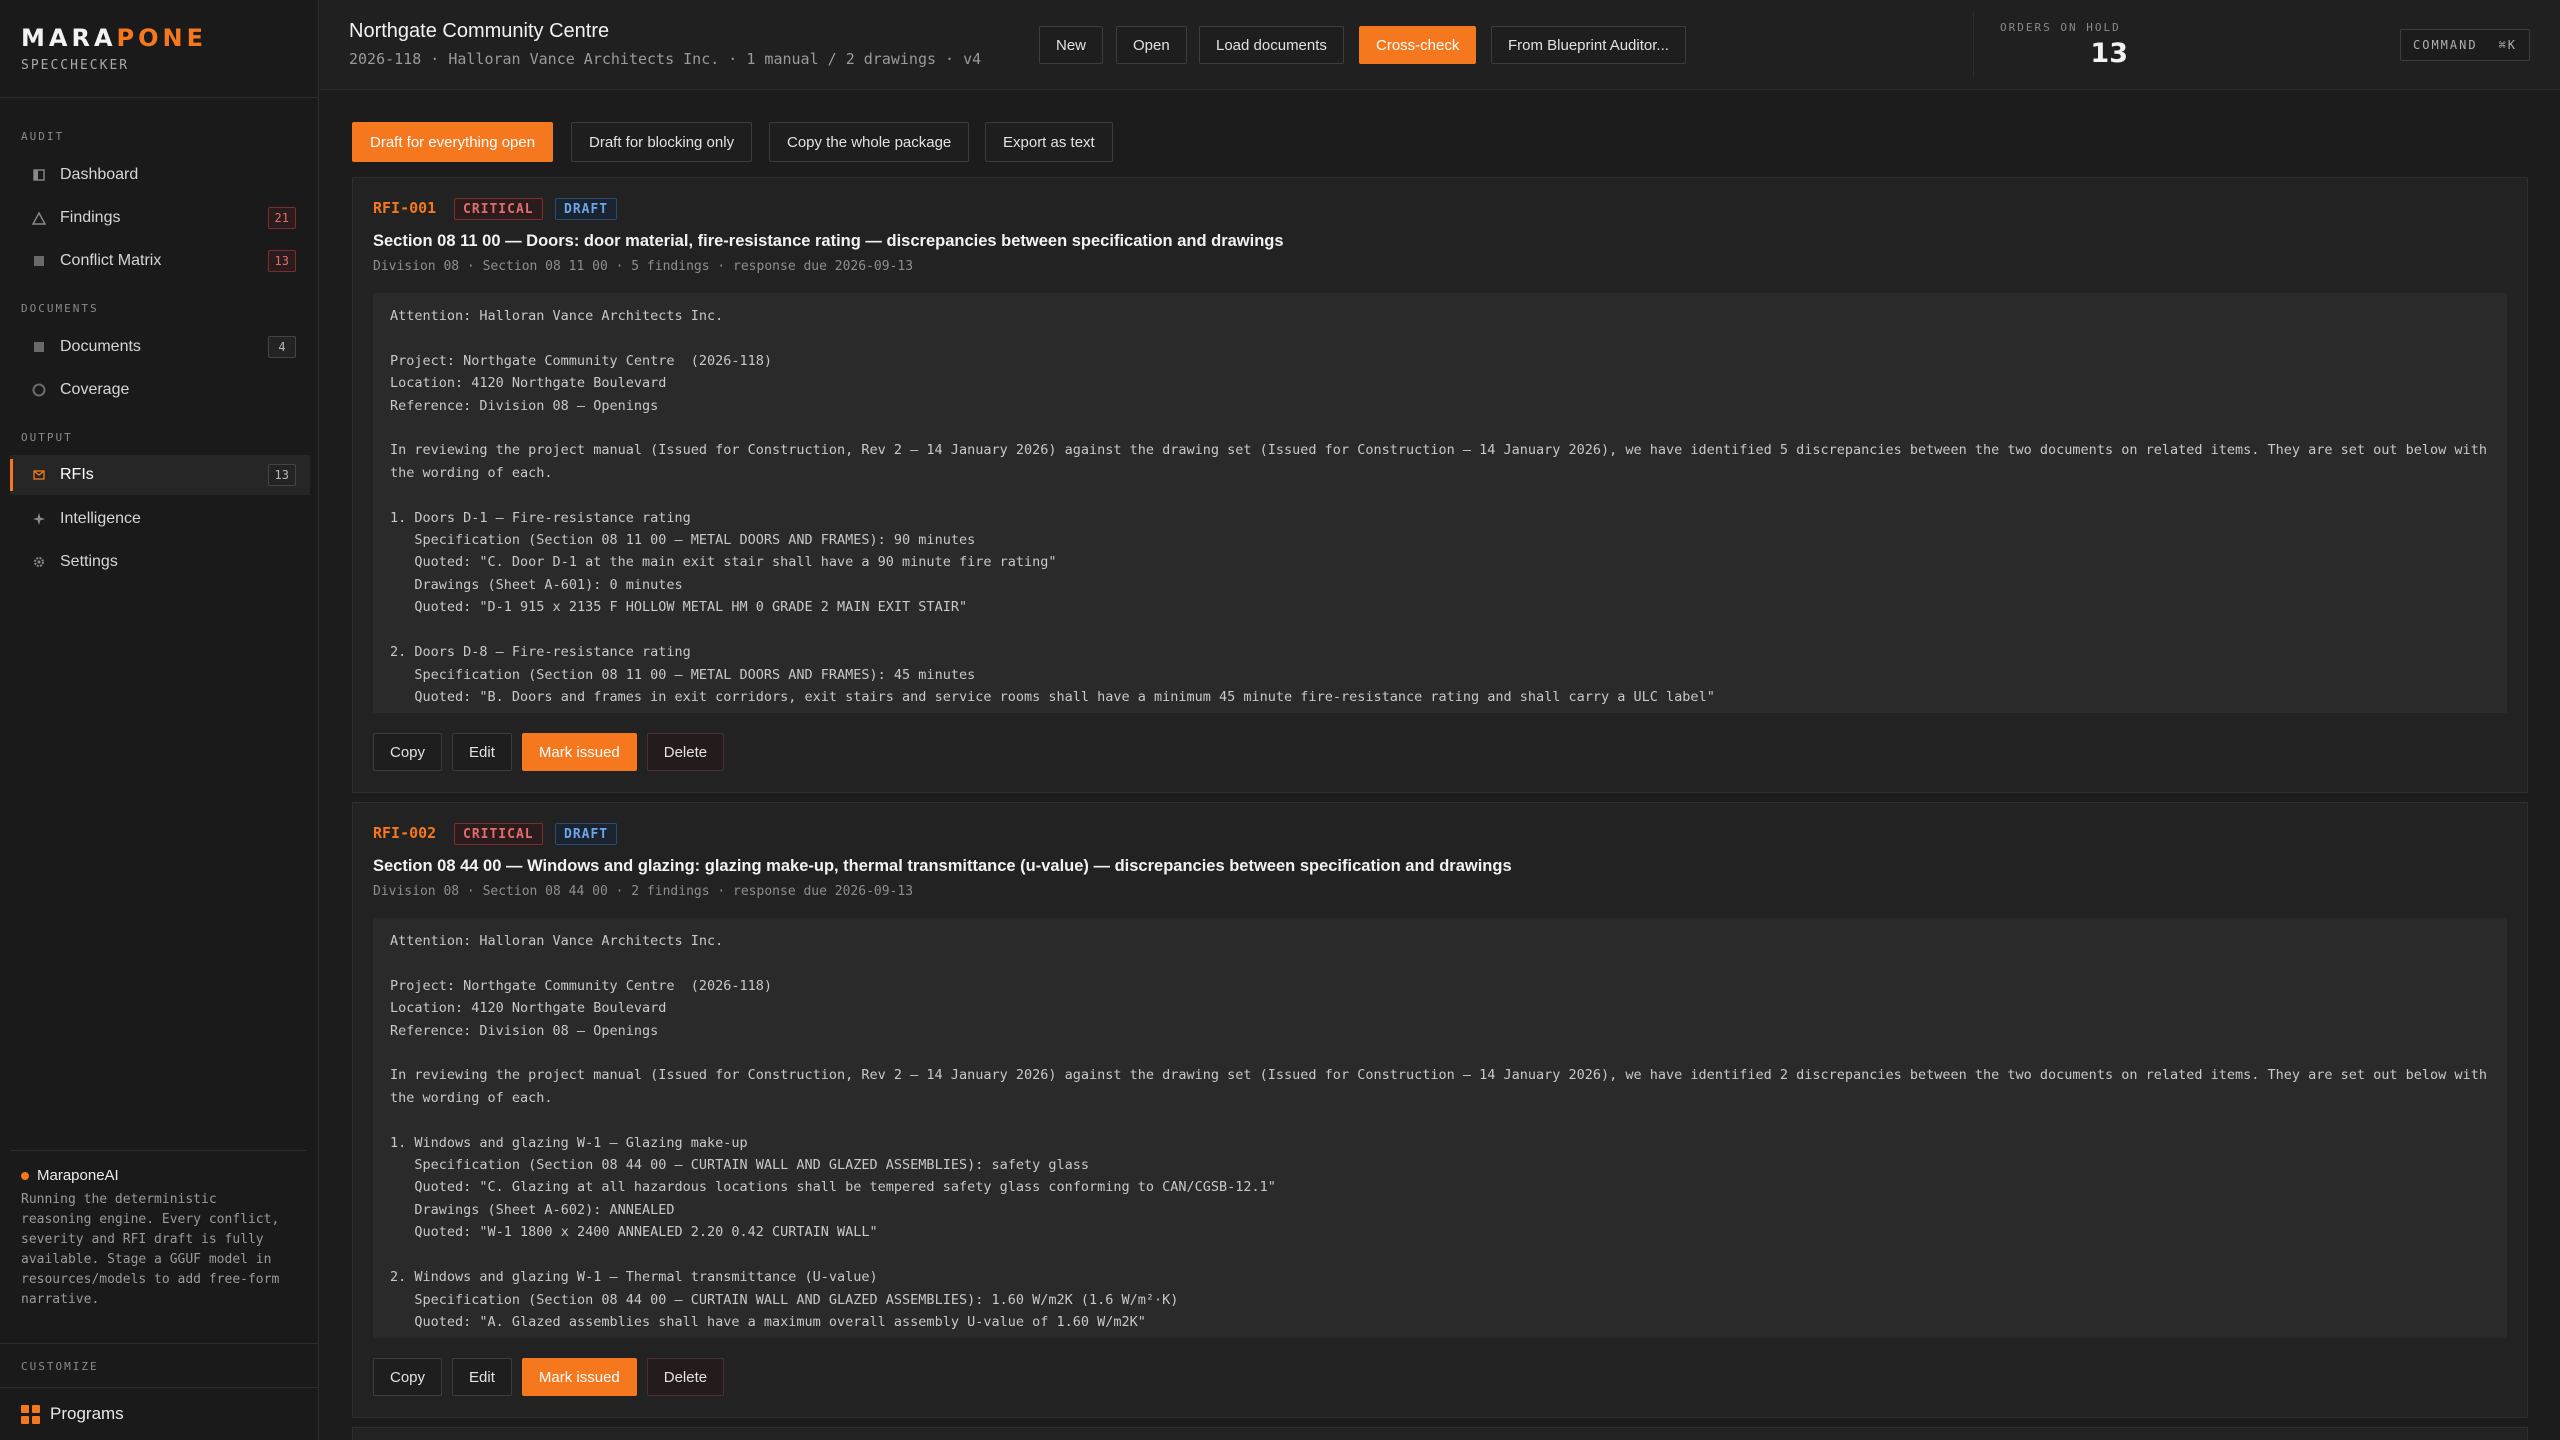 This screenshot has width=2560, height=1440. I want to click on sidebar-item-label: Intelligence, so click(100, 518).